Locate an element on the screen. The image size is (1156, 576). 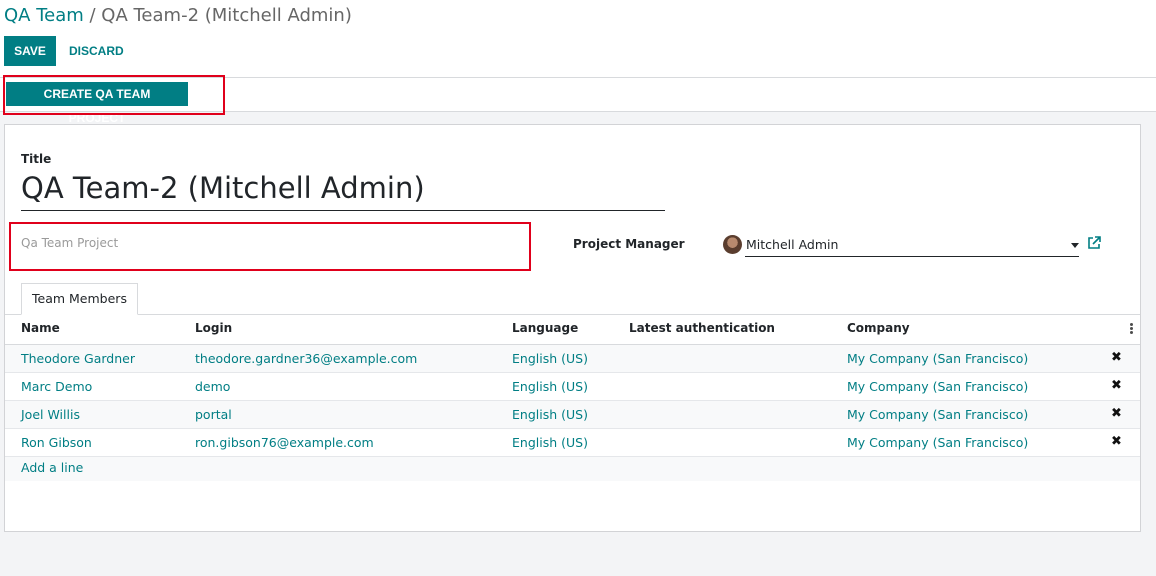
column-header-name: Name is located at coordinates (40, 328).